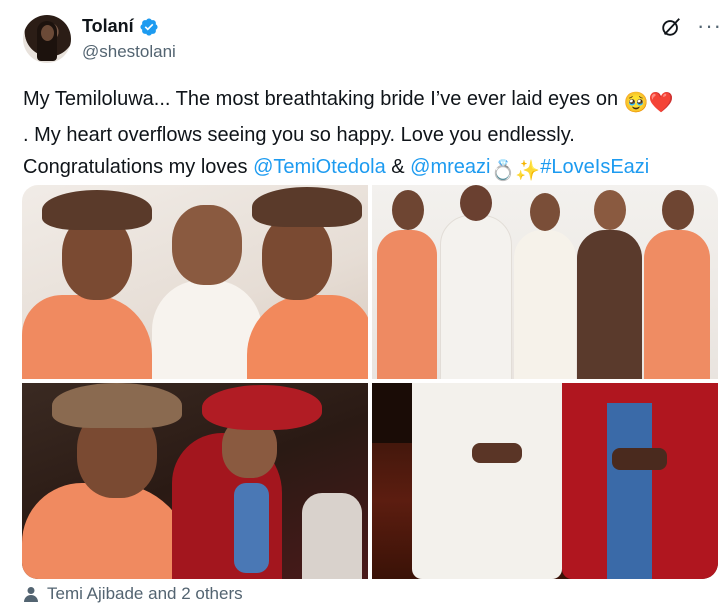 This screenshot has height=604, width=726. Describe the element at coordinates (497, 453) in the screenshot. I see `hands-left` at that location.